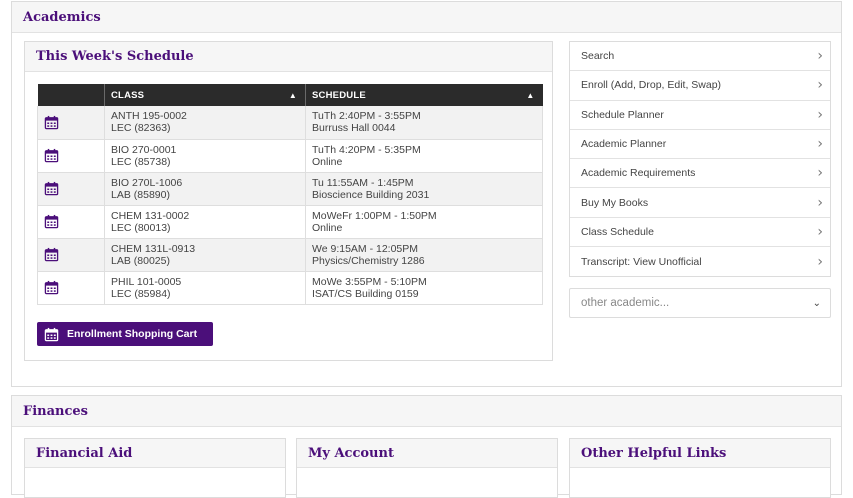 This screenshot has width=853, height=498. Describe the element at coordinates (424, 123) in the screenshot. I see `schedule-cell: TuTh 2:40PM - 3:55PM Burruss Hall 0044` at that location.